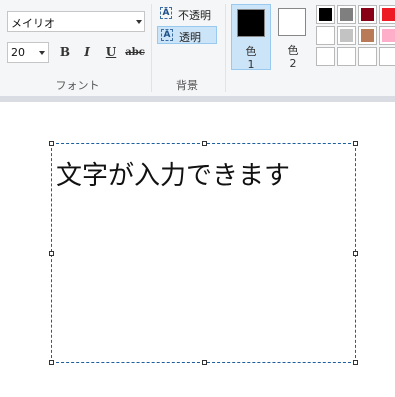  What do you see at coordinates (194, 15) in the screenshot?
I see `opaque-label: 不透明` at bounding box center [194, 15].